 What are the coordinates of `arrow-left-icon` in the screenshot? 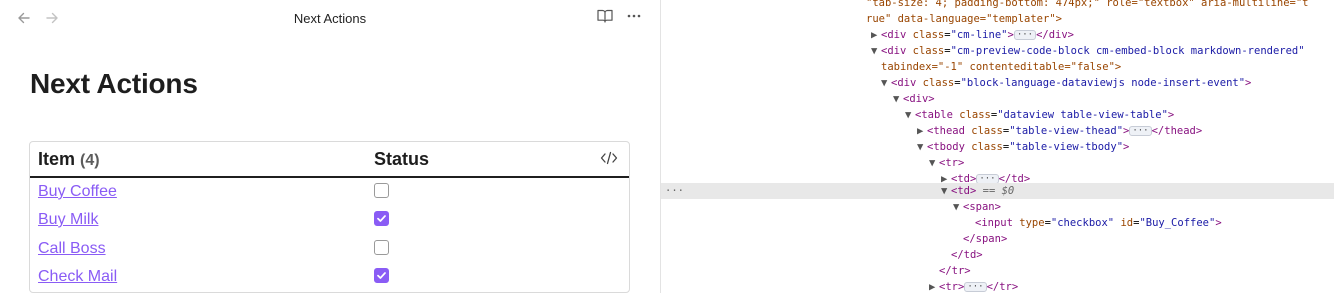 It's located at (24, 18).